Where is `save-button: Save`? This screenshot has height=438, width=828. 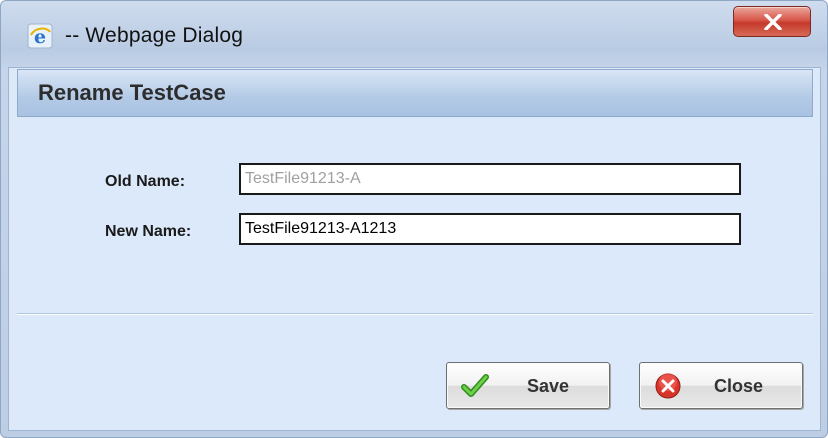
save-button: Save is located at coordinates (528, 385).